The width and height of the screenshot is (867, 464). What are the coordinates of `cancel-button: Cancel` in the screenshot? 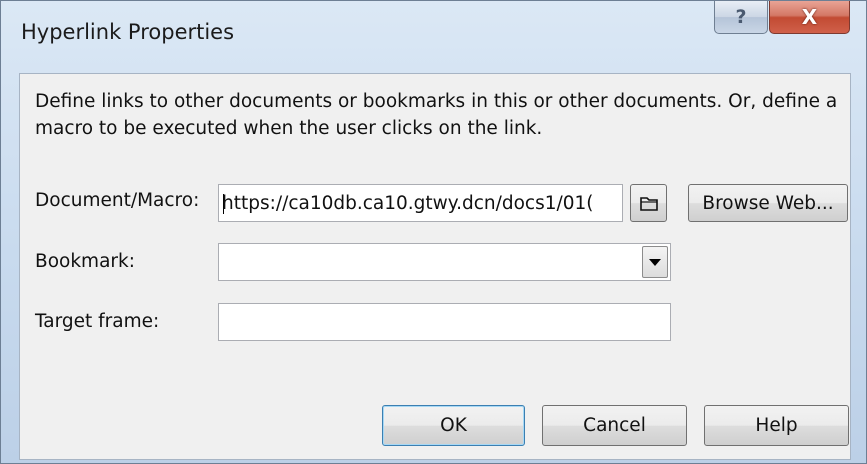 It's located at (614, 425).